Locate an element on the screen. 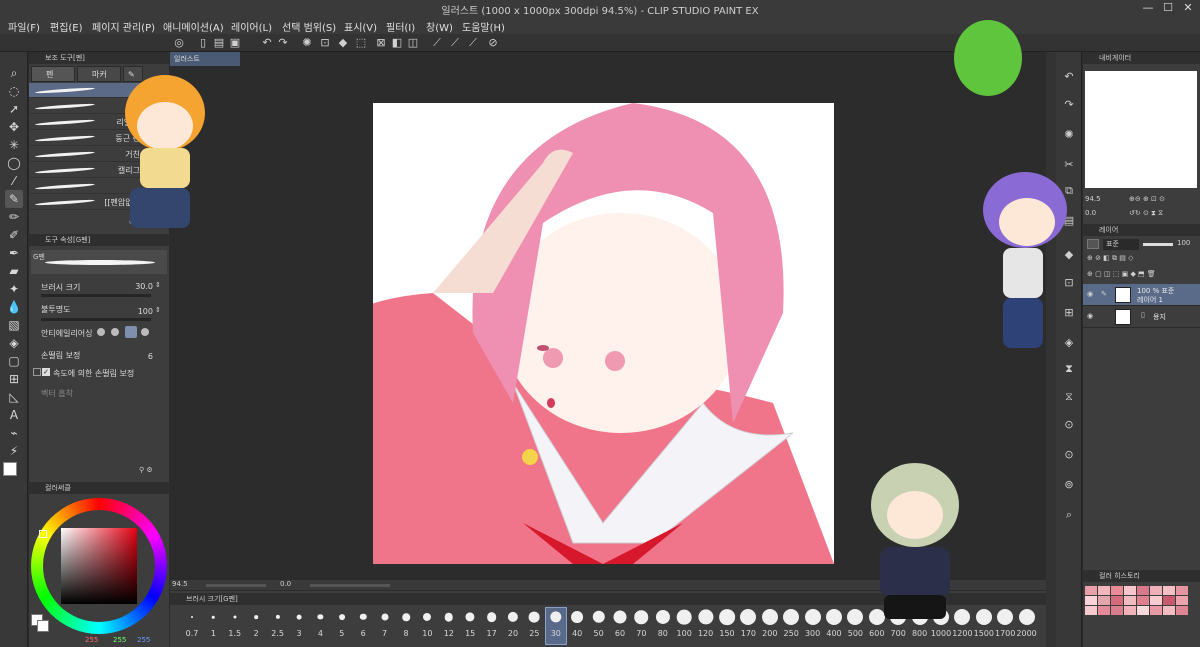 This screenshot has width=1200, height=647. menu-edit: 편집(E) is located at coordinates (66, 26).